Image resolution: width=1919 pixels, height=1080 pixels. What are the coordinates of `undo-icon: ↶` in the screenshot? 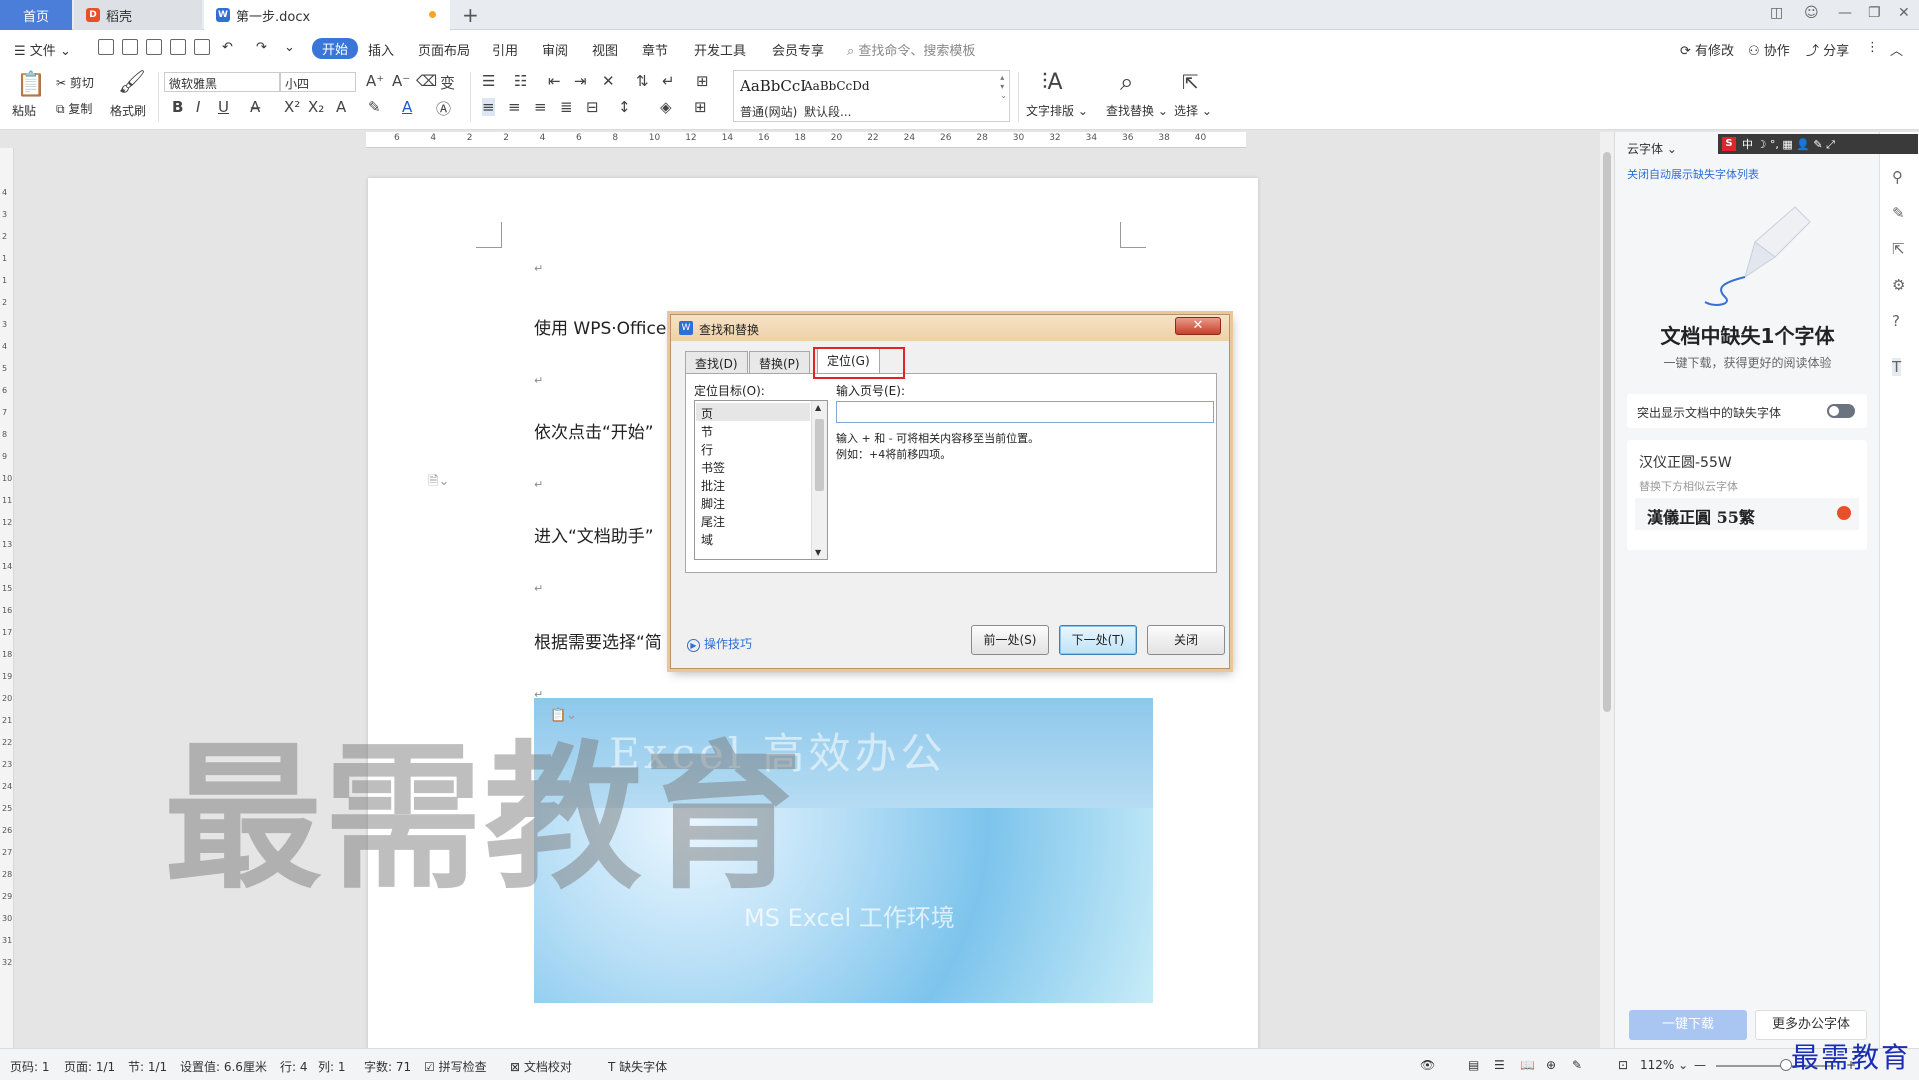 It's located at (227, 47).